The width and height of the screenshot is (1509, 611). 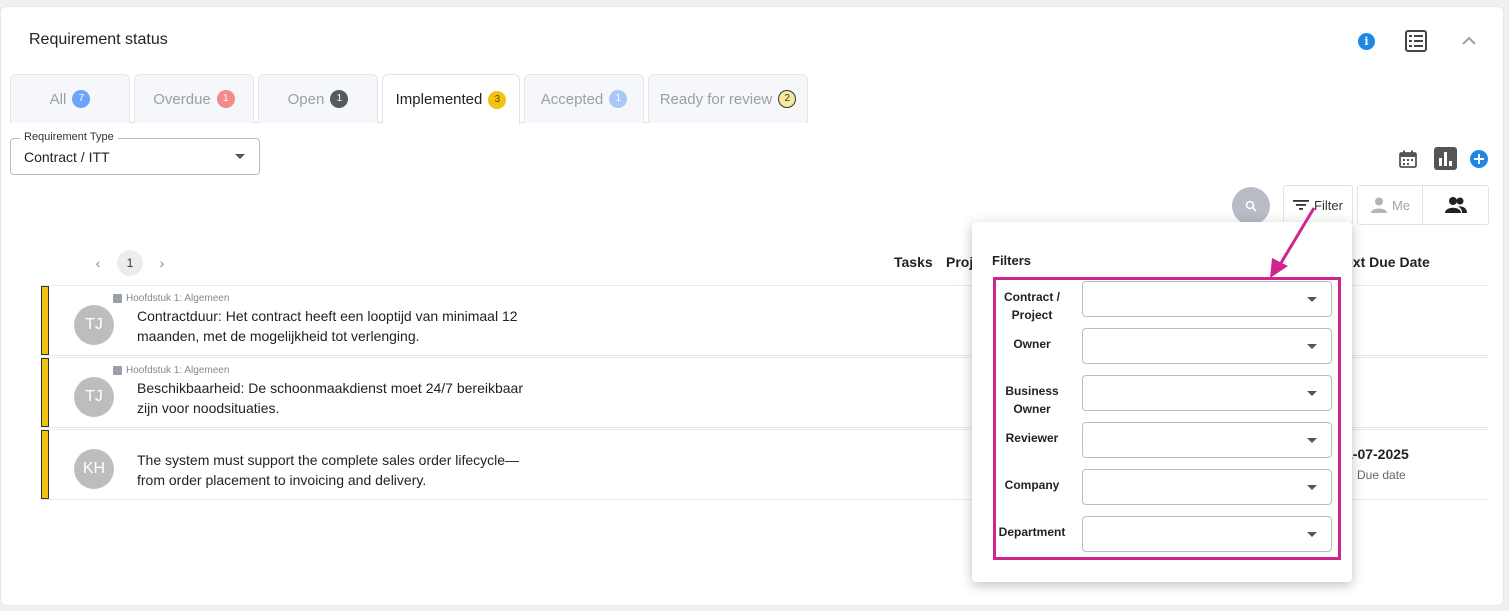 I want to click on chevron-right-icon: ›, so click(x=162, y=263).